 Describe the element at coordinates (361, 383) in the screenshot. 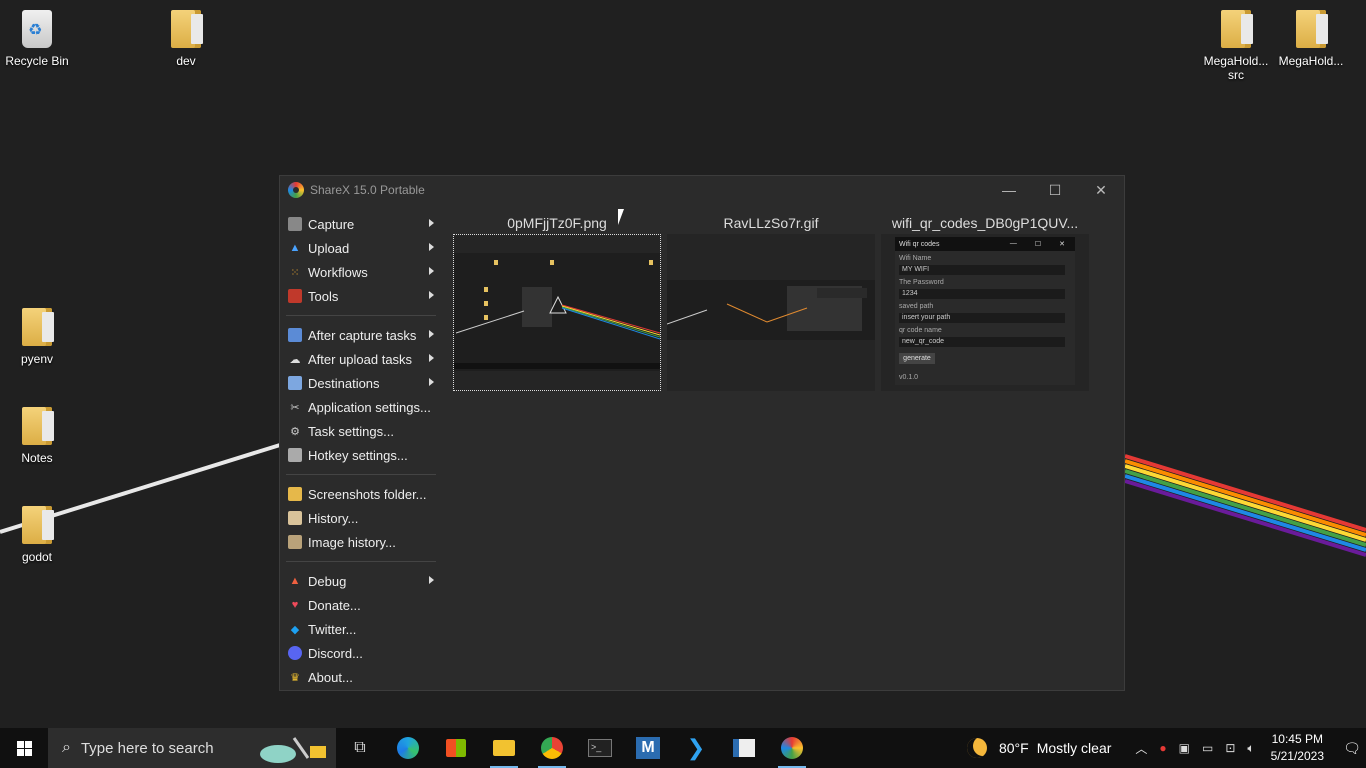

I see `menu-item-destinations: Destinations` at that location.